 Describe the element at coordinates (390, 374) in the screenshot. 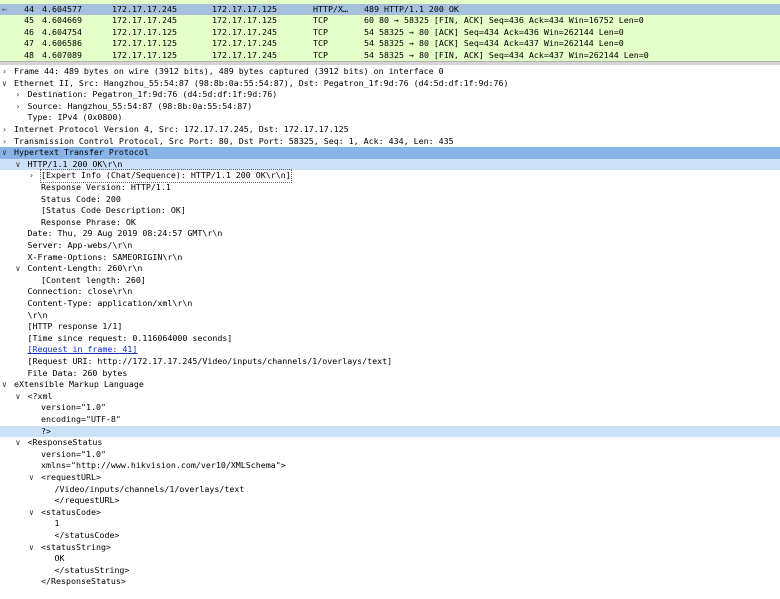

I see `tree-row: File Data: 260 bytes` at that location.